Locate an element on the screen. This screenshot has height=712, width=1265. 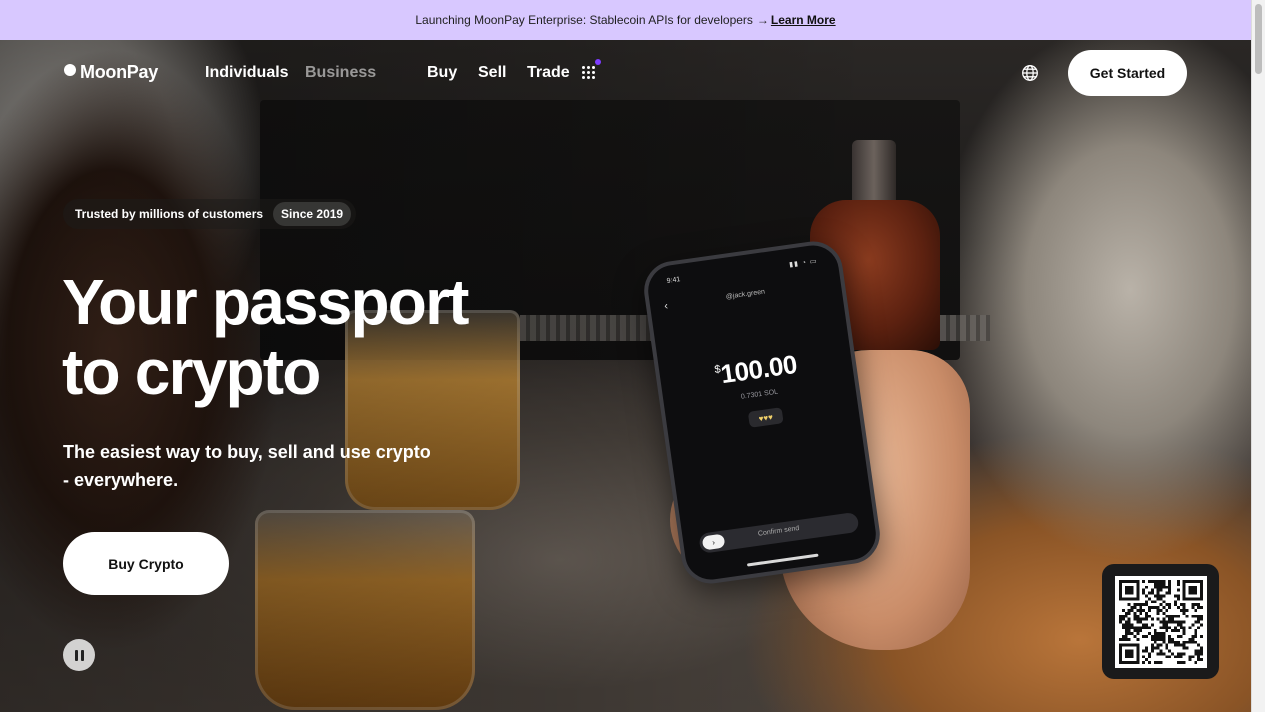
subhead-line-2: - everywhere. is located at coordinates (121, 480).